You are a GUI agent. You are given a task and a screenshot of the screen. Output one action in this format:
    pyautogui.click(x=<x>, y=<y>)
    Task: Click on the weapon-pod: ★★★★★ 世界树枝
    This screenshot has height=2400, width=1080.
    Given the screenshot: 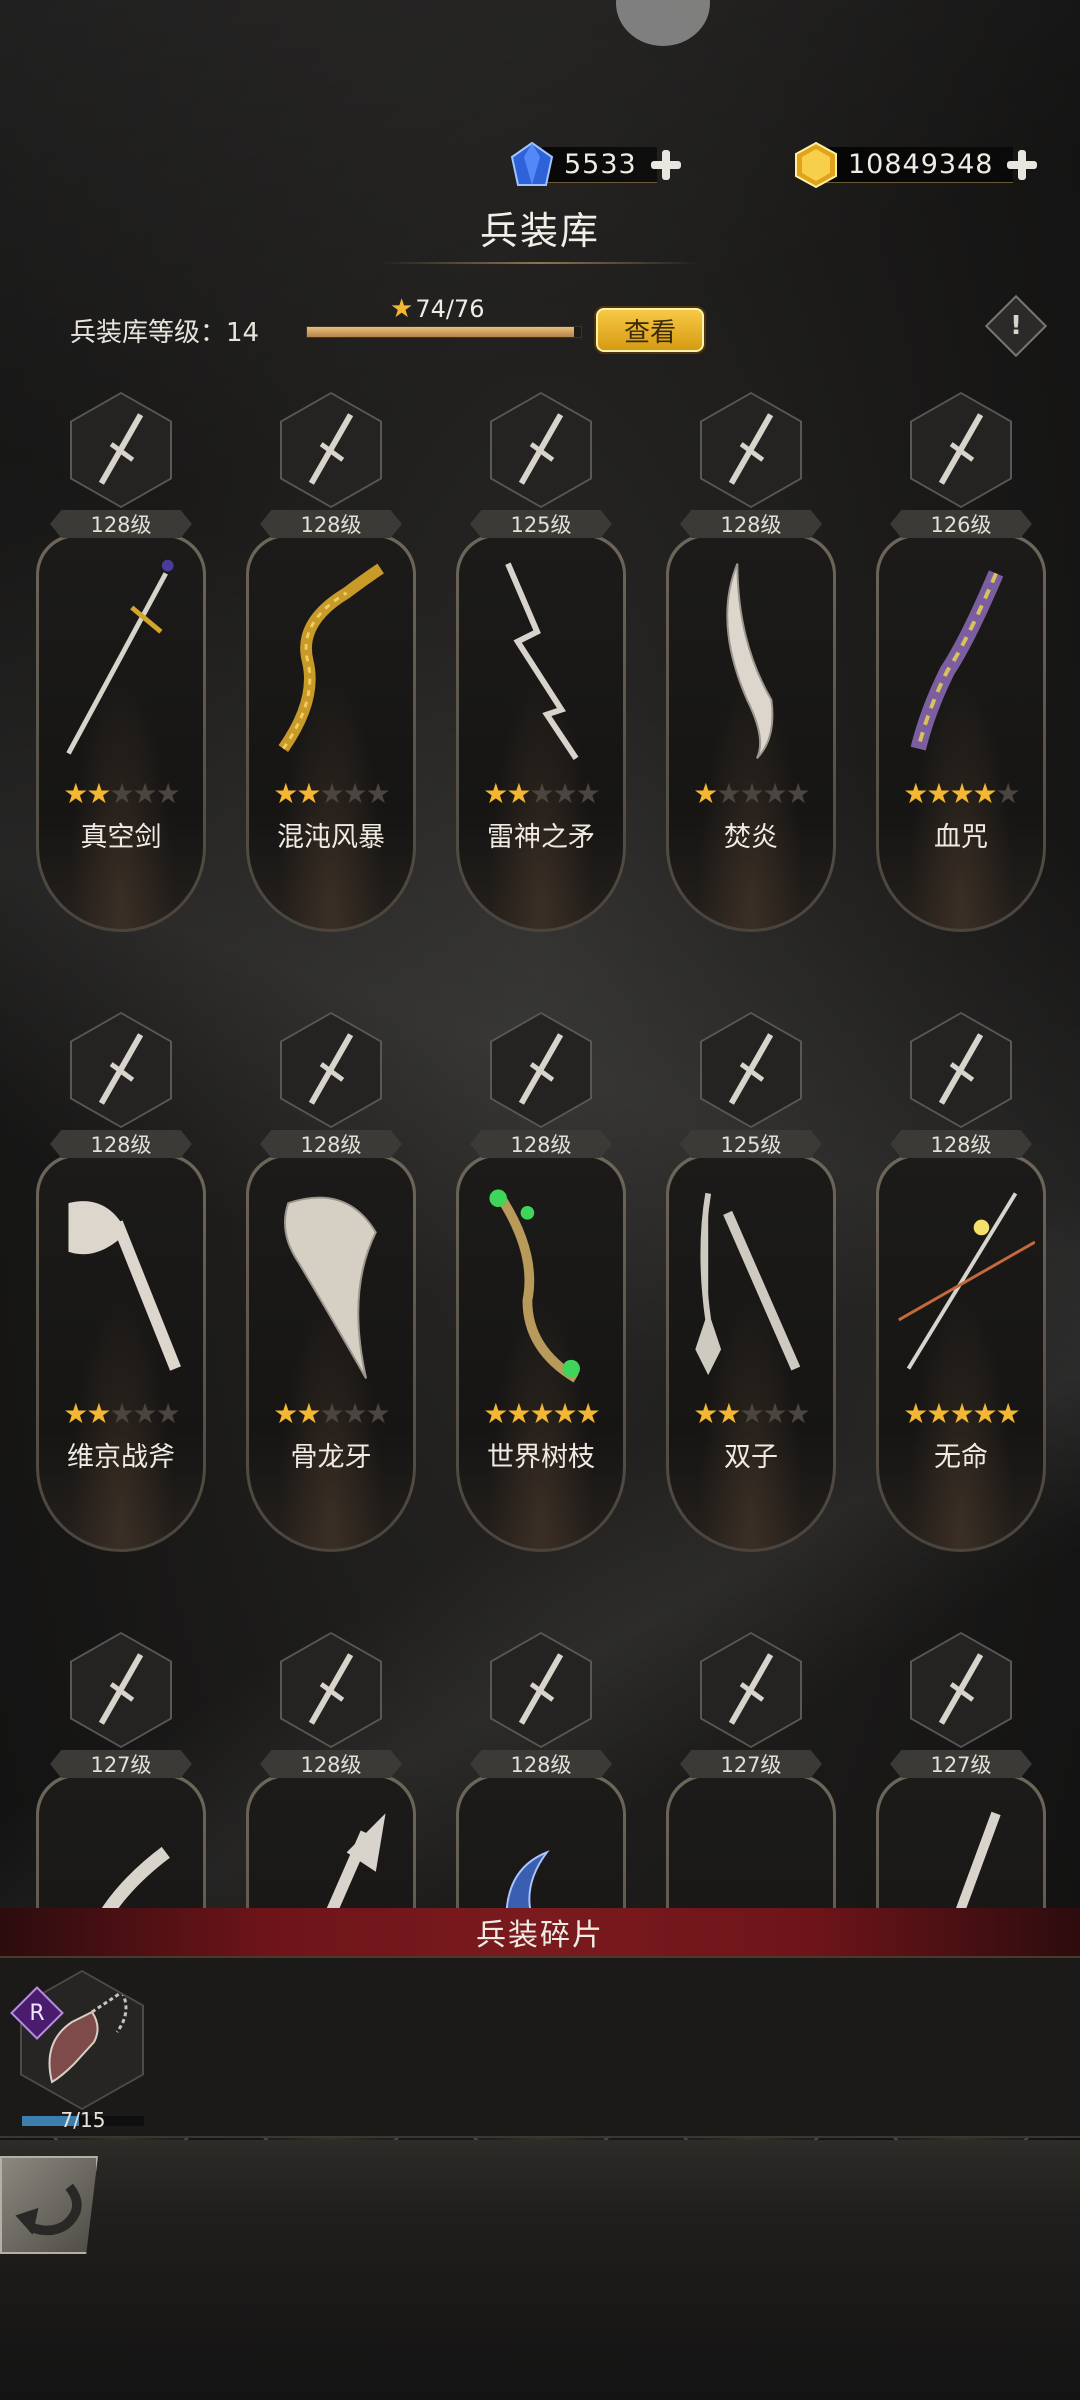 What is the action you would take?
    pyautogui.click(x=541, y=1353)
    